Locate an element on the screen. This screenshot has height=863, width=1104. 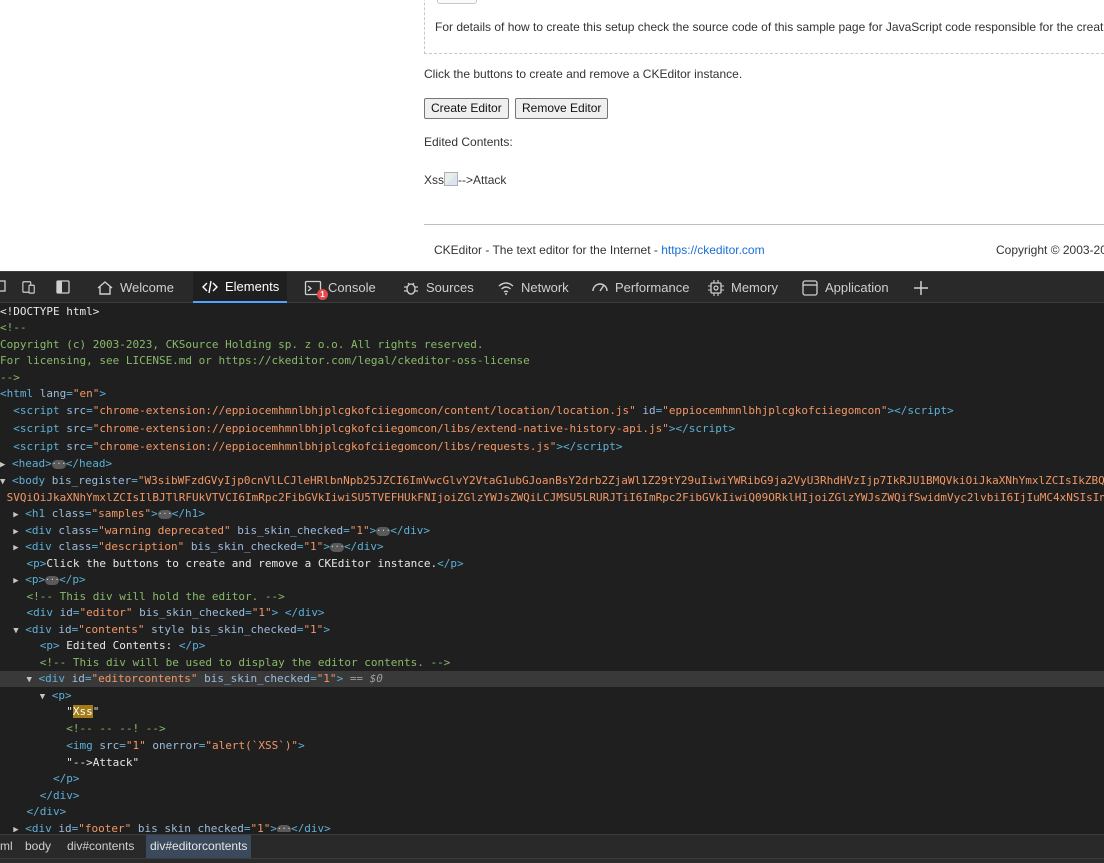
dom-line-html: <html lang="en"> is located at coordinates (552, 394).